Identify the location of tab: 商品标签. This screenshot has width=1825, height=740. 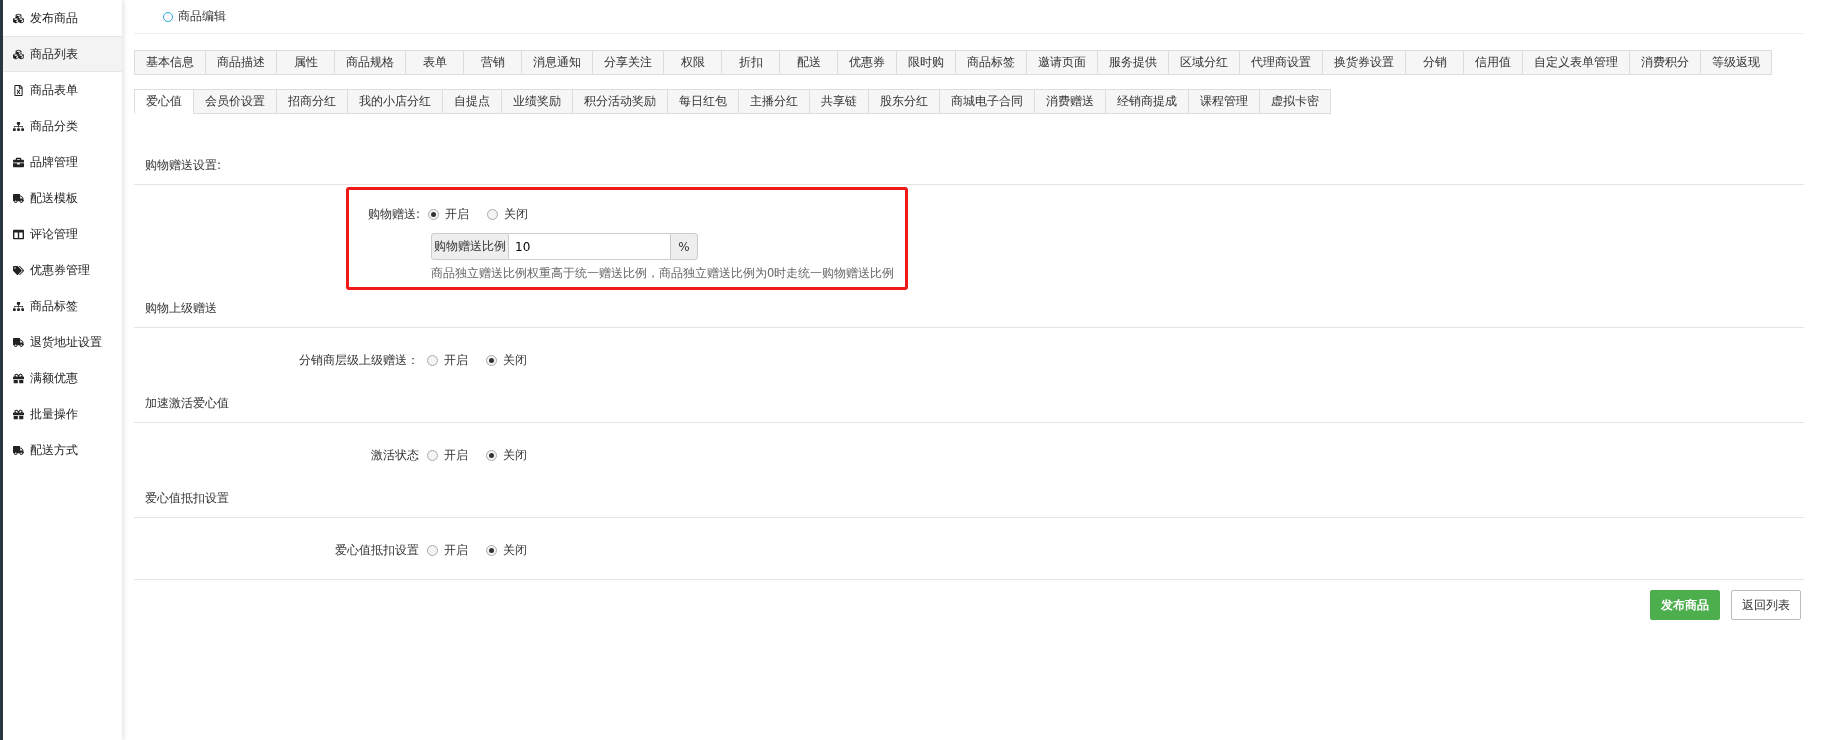
(990, 62).